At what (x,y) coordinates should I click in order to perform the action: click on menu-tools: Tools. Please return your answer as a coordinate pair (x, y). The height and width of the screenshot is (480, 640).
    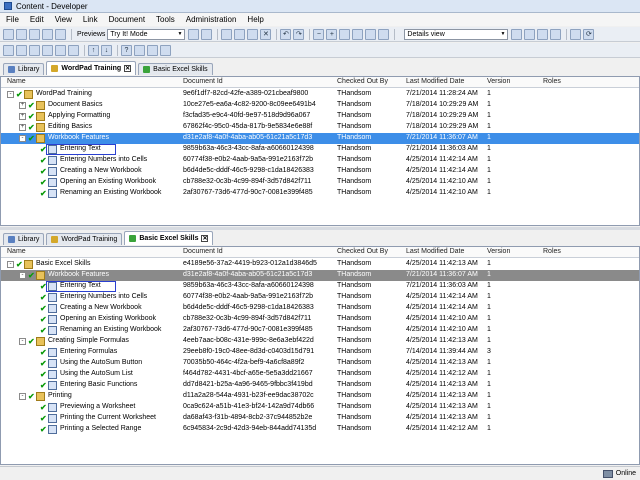
    Looking at the image, I should click on (165, 19).